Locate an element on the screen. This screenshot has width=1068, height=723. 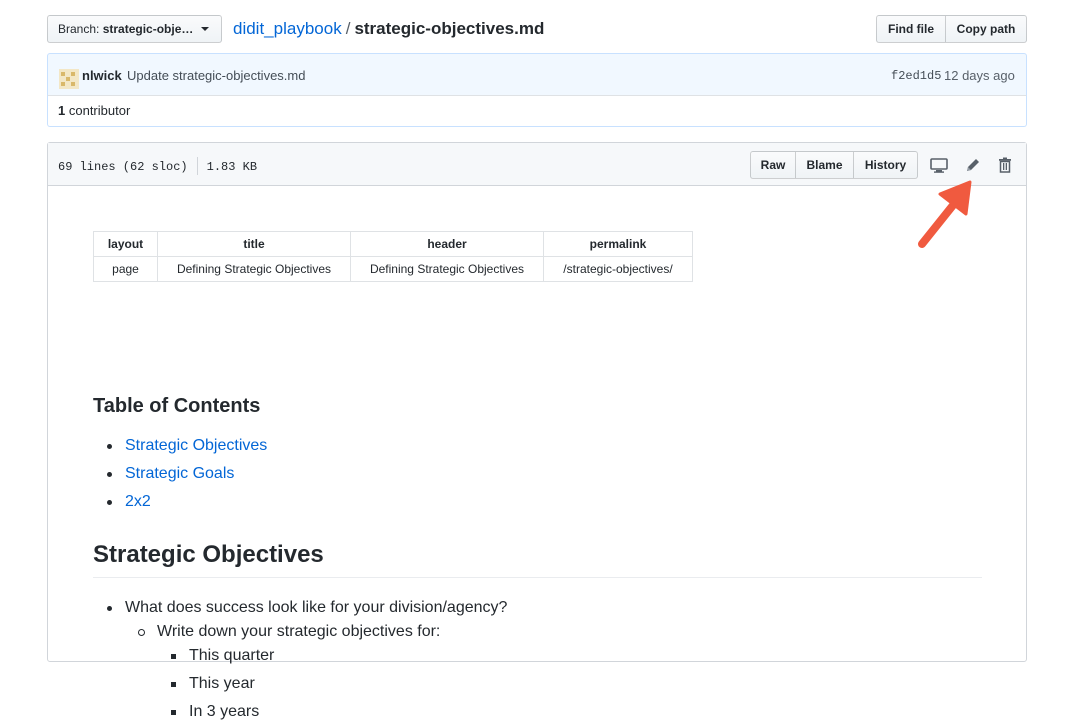
branch-prefix: Branch: is located at coordinates (79, 29).